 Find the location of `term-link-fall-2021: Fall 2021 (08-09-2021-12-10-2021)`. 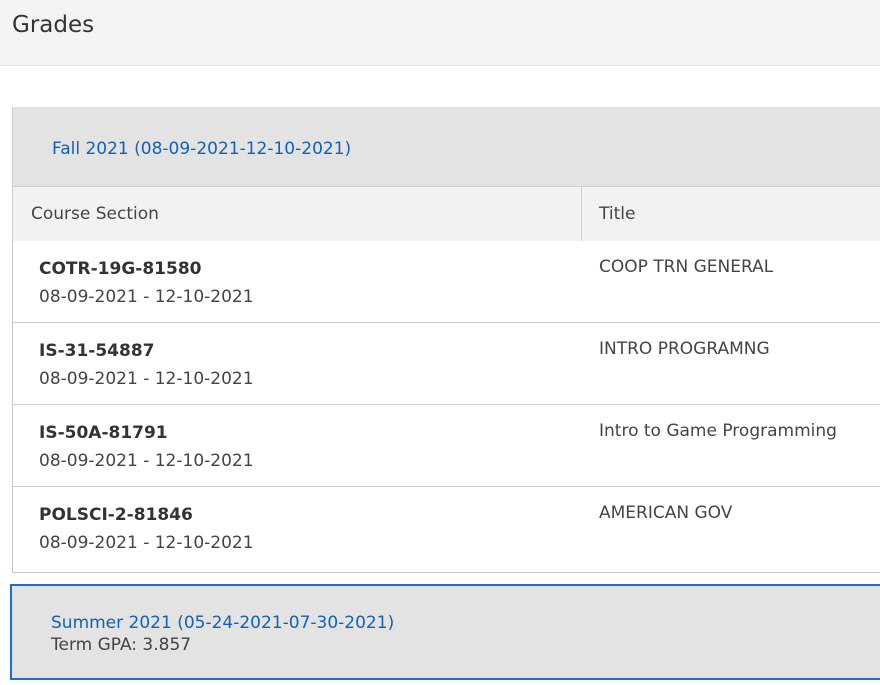

term-link-fall-2021: Fall 2021 (08-09-2021-12-10-2021) is located at coordinates (201, 149).